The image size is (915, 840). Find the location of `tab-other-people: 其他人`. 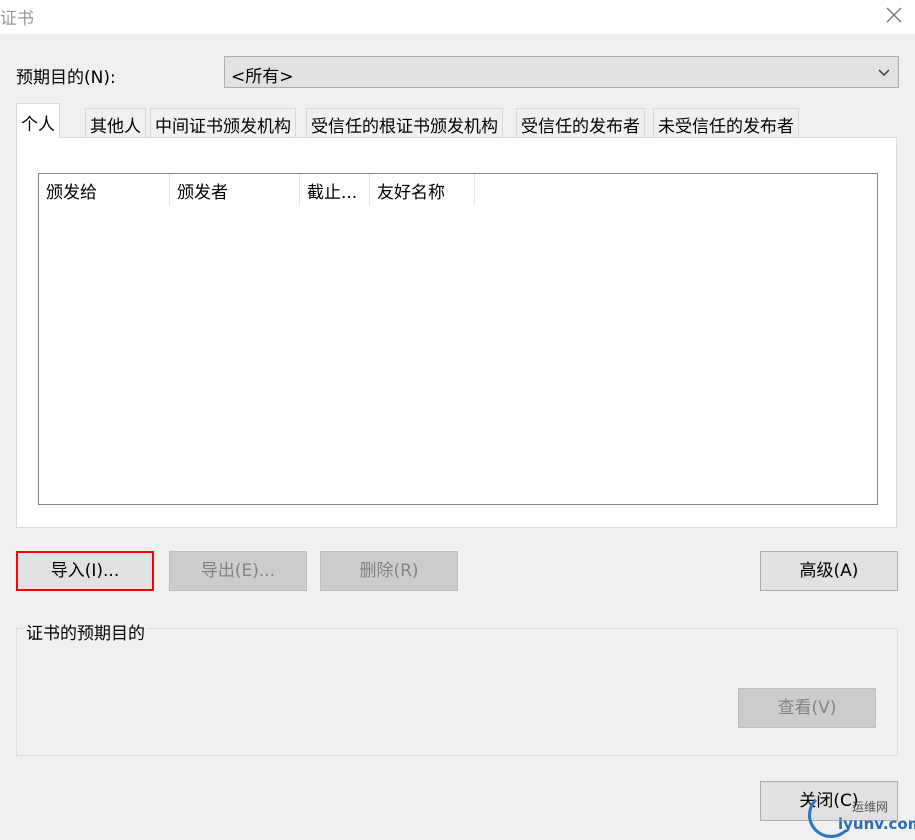

tab-other-people: 其他人 is located at coordinates (115, 123).